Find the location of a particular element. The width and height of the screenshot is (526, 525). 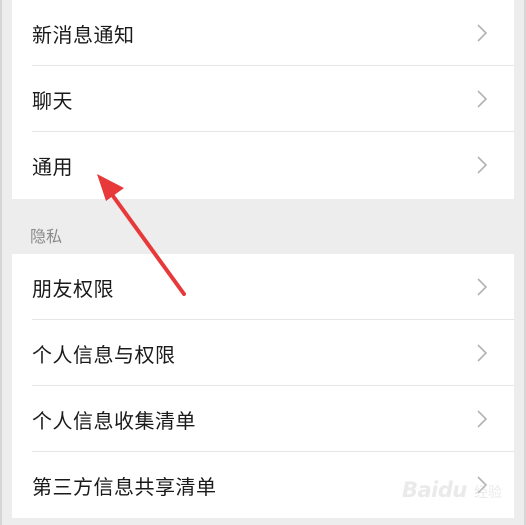

watermark-text: Baidu is located at coordinates (434, 490).